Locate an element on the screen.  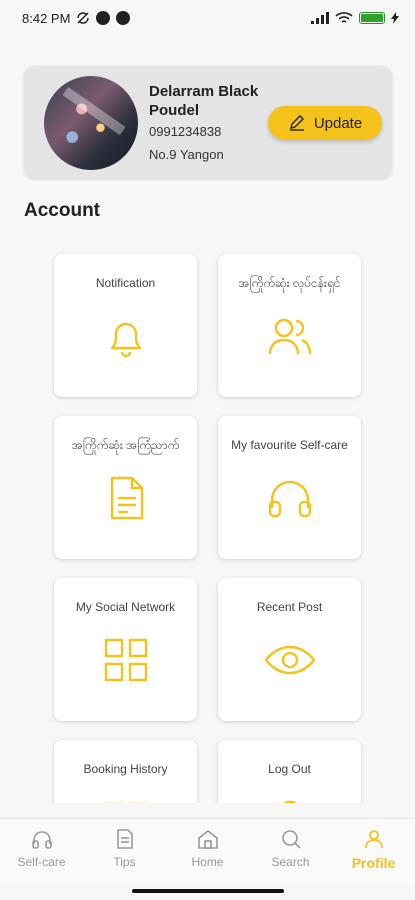
search-icon is located at coordinates (291, 839).